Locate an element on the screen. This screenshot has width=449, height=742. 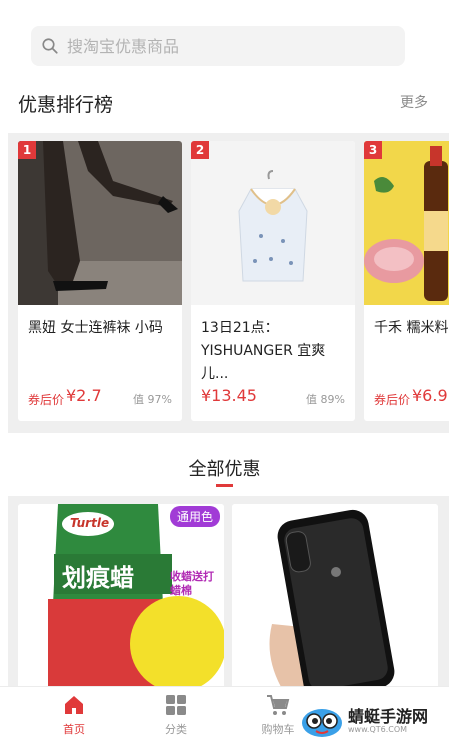
rank-badge: 1 is located at coordinates (27, 150).